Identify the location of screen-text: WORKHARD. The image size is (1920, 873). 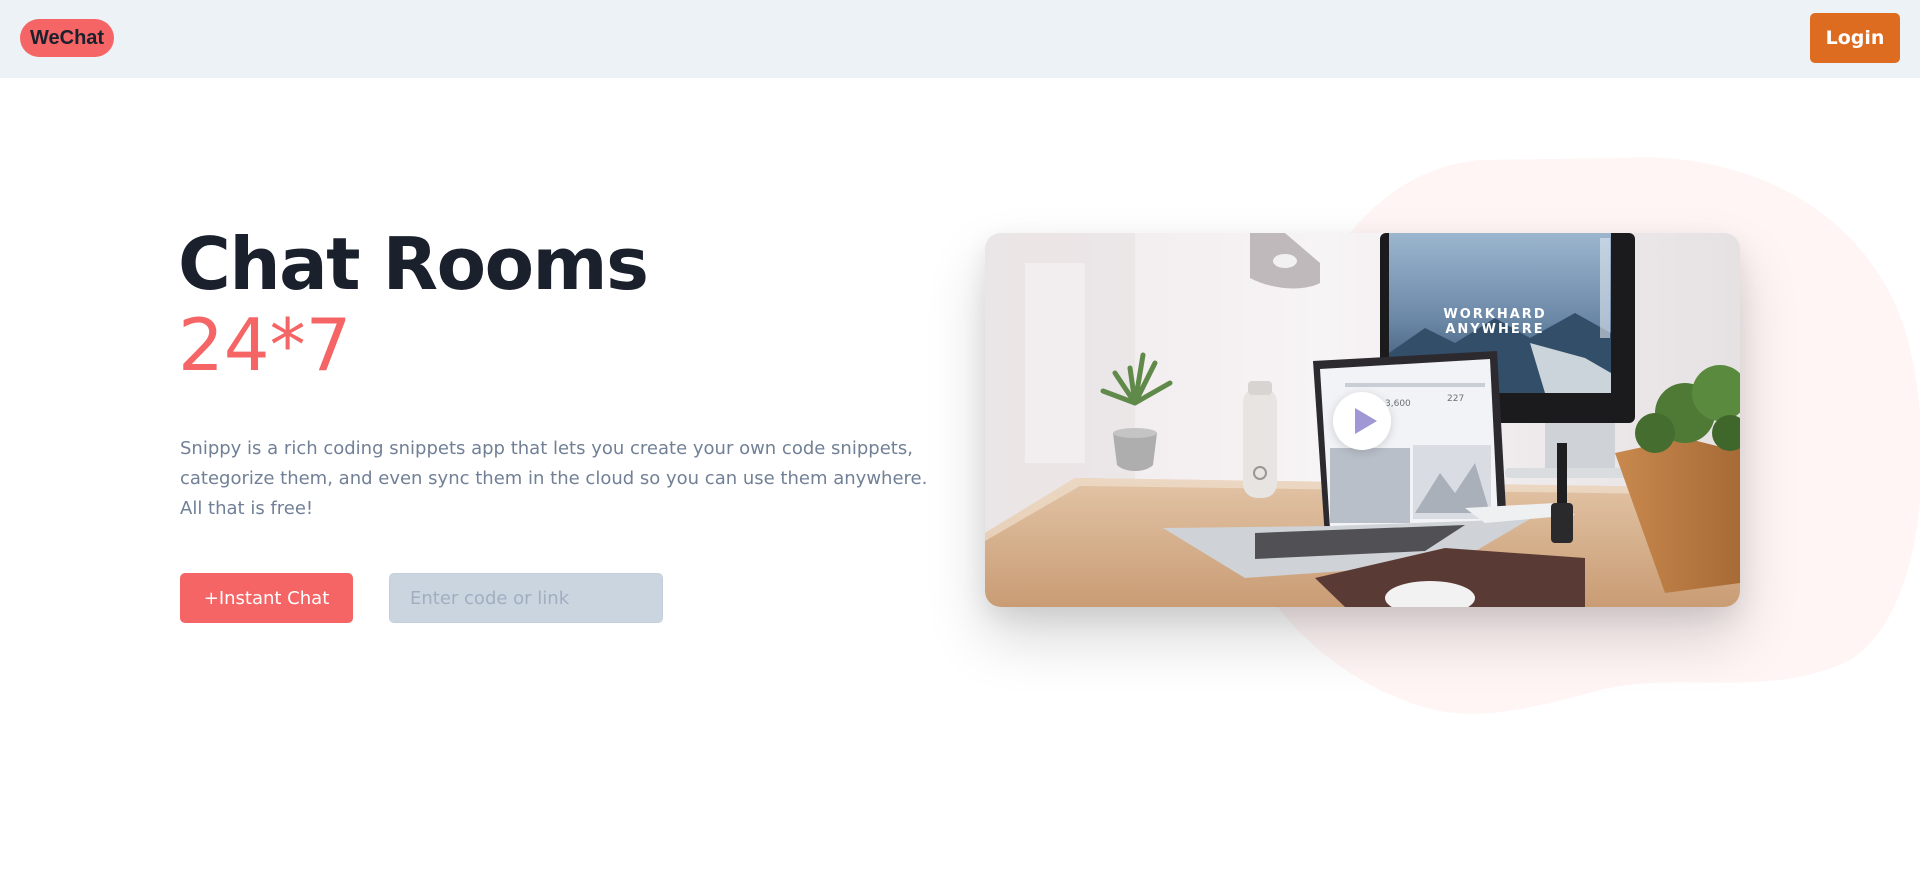
(1494, 314).